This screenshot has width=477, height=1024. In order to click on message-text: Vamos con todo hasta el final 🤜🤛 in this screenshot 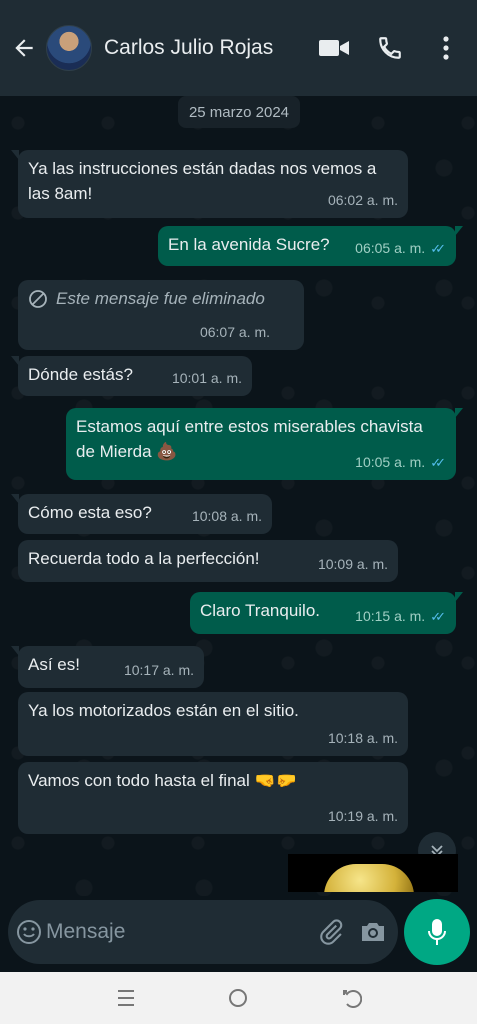, I will do `click(162, 780)`.